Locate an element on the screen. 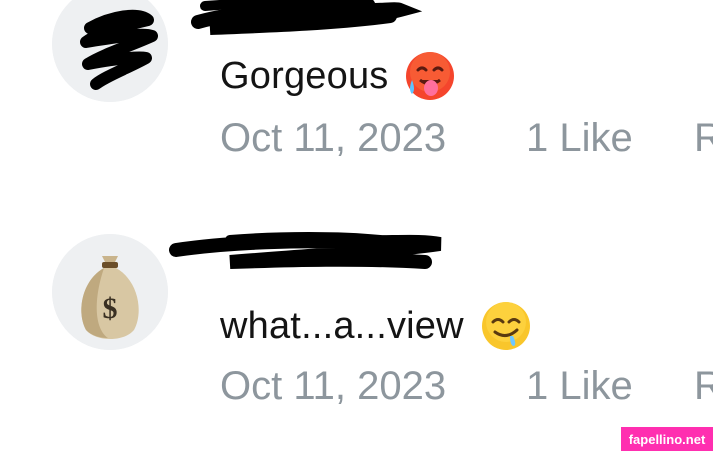 The height and width of the screenshot is (451, 713). avatar is located at coordinates (110, 51).